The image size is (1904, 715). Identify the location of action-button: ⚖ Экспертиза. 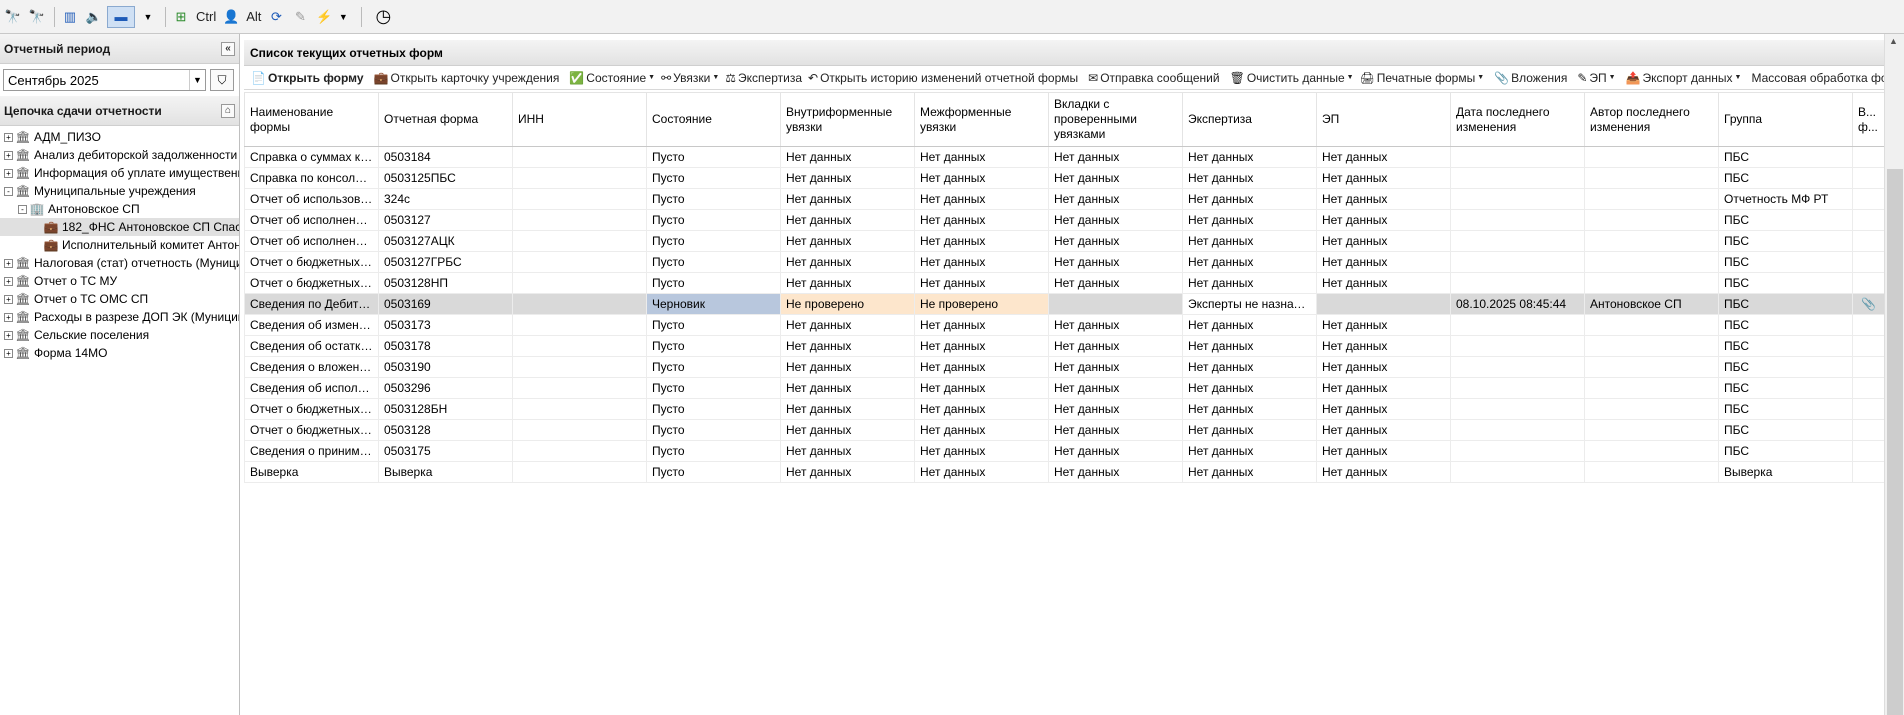
(763, 78).